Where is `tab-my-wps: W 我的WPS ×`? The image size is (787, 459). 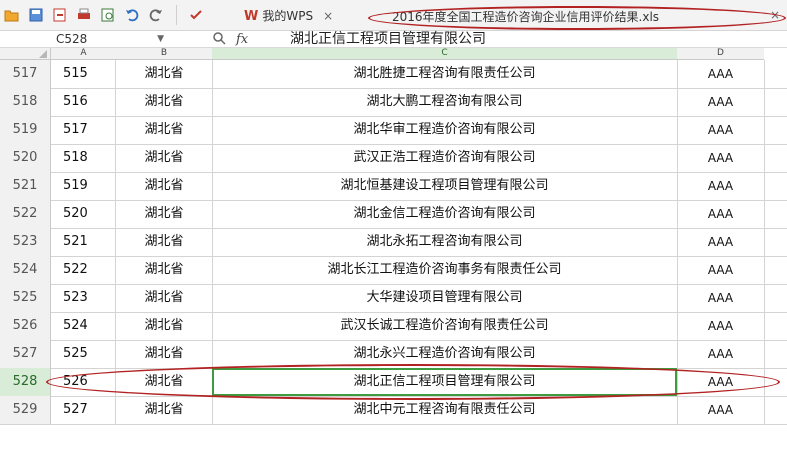
tab-my-wps: W 我的WPS × is located at coordinates (288, 16).